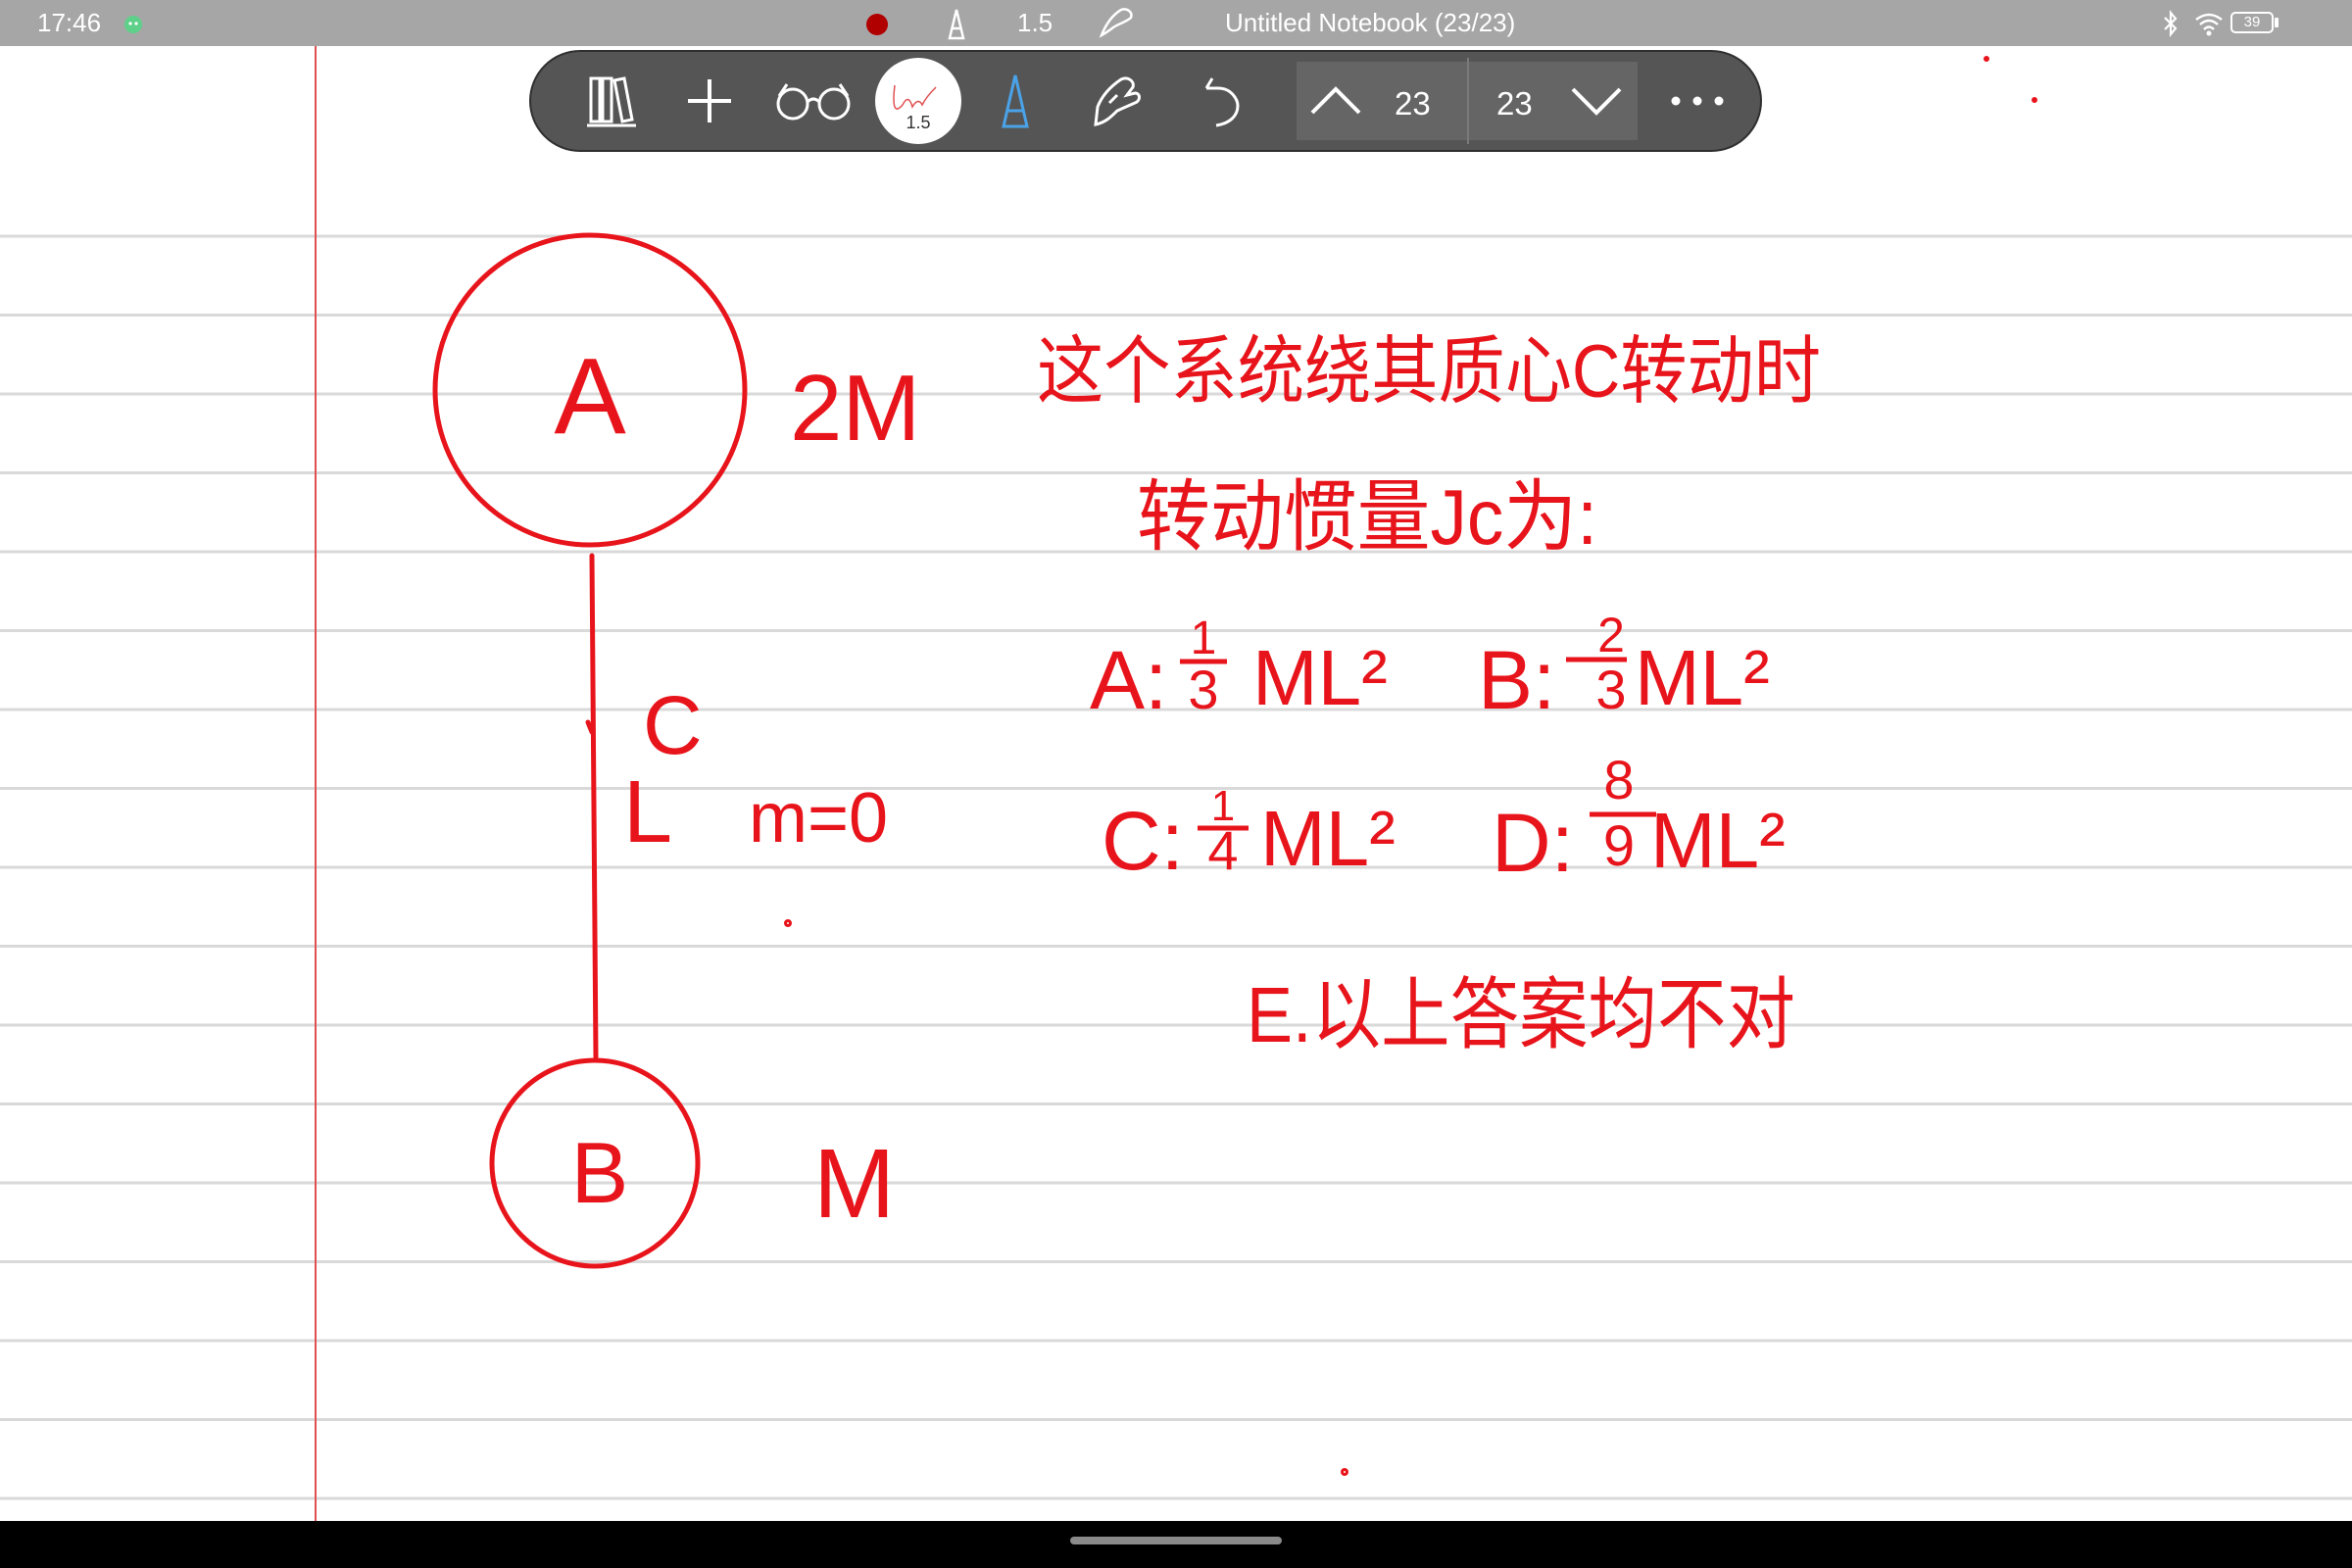 The height and width of the screenshot is (1568, 2352). Describe the element at coordinates (1413, 103) in the screenshot. I see `current-page-number: 23` at that location.